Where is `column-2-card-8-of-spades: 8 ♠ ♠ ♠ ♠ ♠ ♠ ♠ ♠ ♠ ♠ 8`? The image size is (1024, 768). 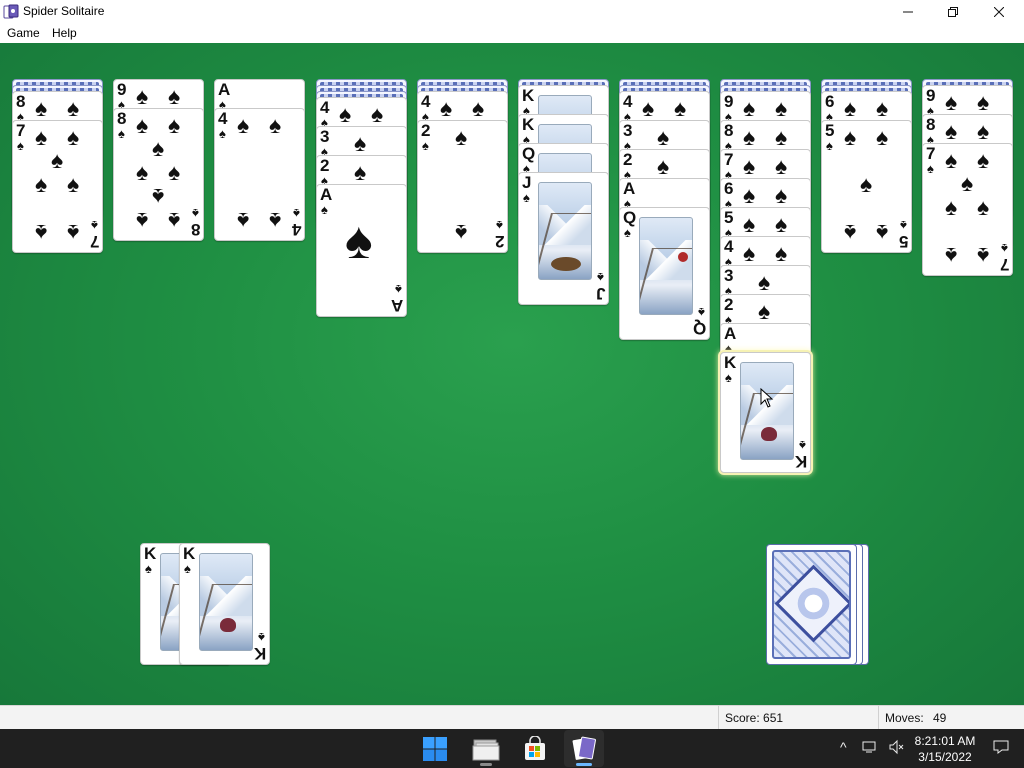
column-2-card-8-of-spades: 8 ♠ ♠ ♠ ♠ ♠ ♠ ♠ ♠ ♠ ♠ 8 is located at coordinates (158, 174).